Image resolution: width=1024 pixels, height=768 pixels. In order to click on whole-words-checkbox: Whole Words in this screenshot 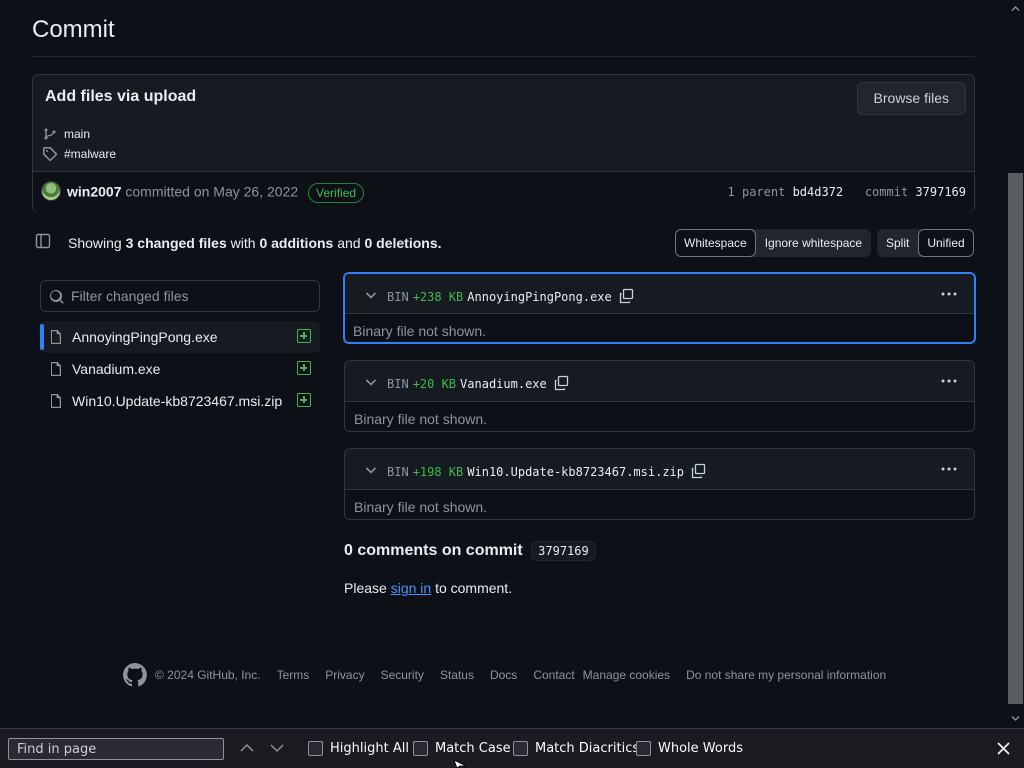, I will do `click(689, 748)`.